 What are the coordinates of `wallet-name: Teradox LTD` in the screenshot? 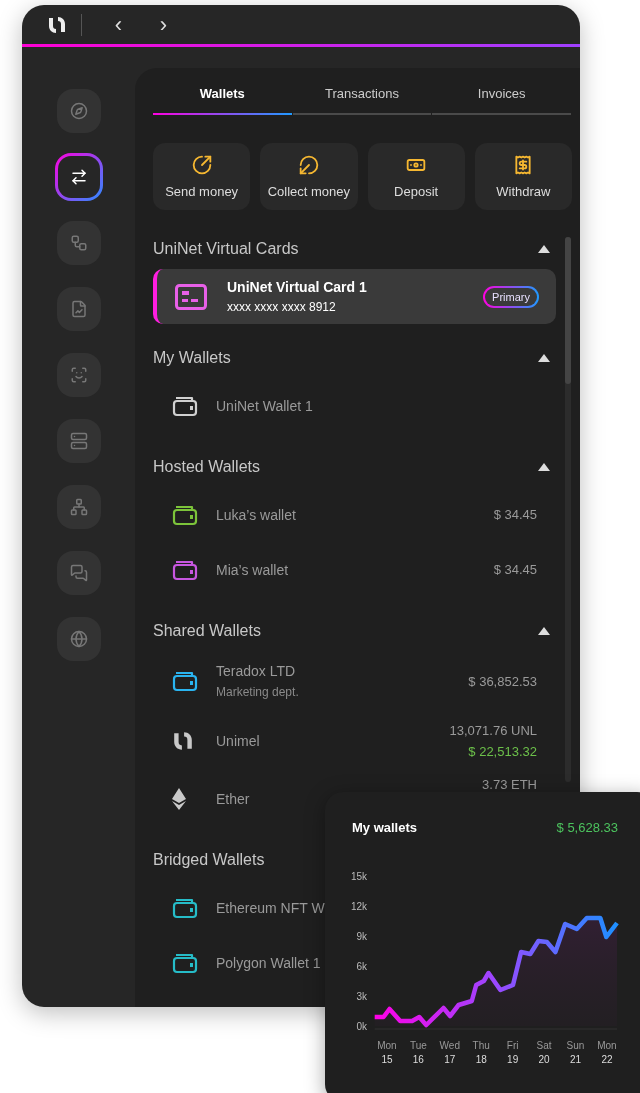 It's located at (256, 671).